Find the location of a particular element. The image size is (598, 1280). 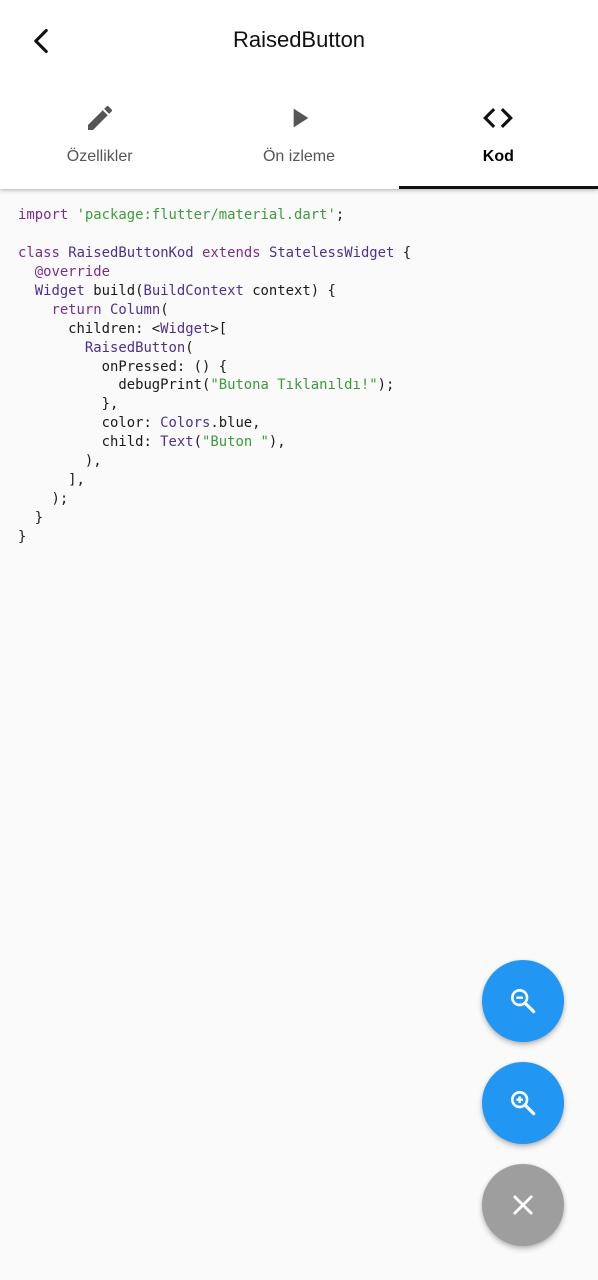

code-line: child: Text("Buton "), is located at coordinates (303, 442).